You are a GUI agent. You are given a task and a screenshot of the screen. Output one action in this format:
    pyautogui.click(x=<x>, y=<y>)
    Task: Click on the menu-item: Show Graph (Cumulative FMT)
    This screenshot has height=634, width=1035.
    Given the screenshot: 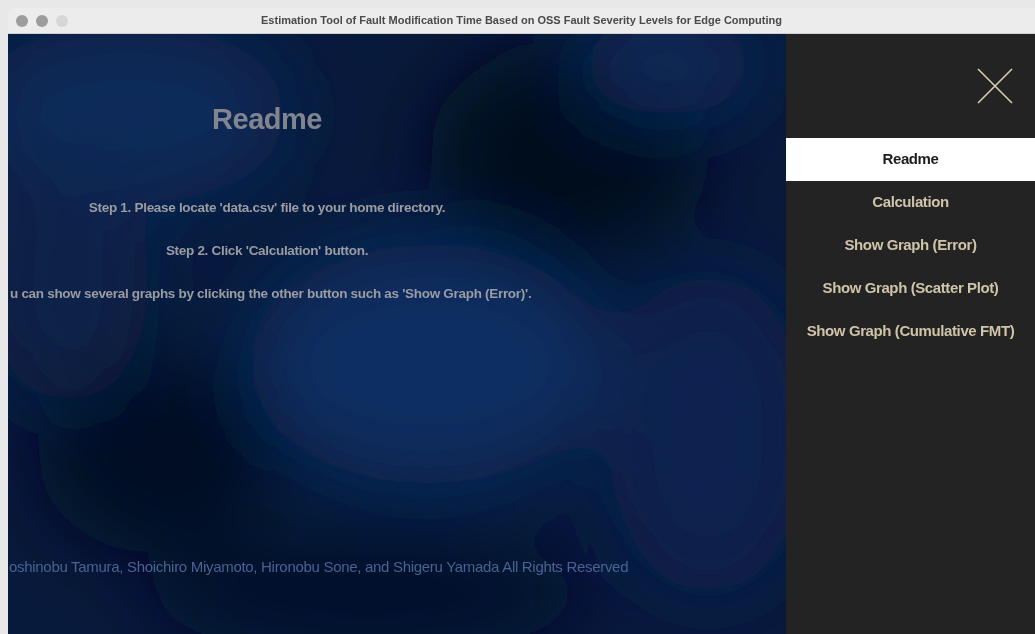 What is the action you would take?
    pyautogui.click(x=910, y=331)
    